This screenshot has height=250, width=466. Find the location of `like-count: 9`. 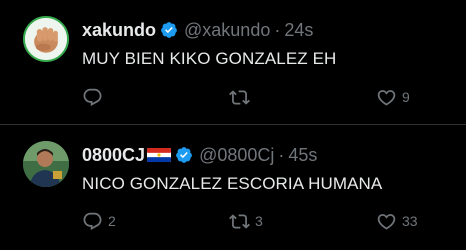

like-count: 9 is located at coordinates (406, 97).